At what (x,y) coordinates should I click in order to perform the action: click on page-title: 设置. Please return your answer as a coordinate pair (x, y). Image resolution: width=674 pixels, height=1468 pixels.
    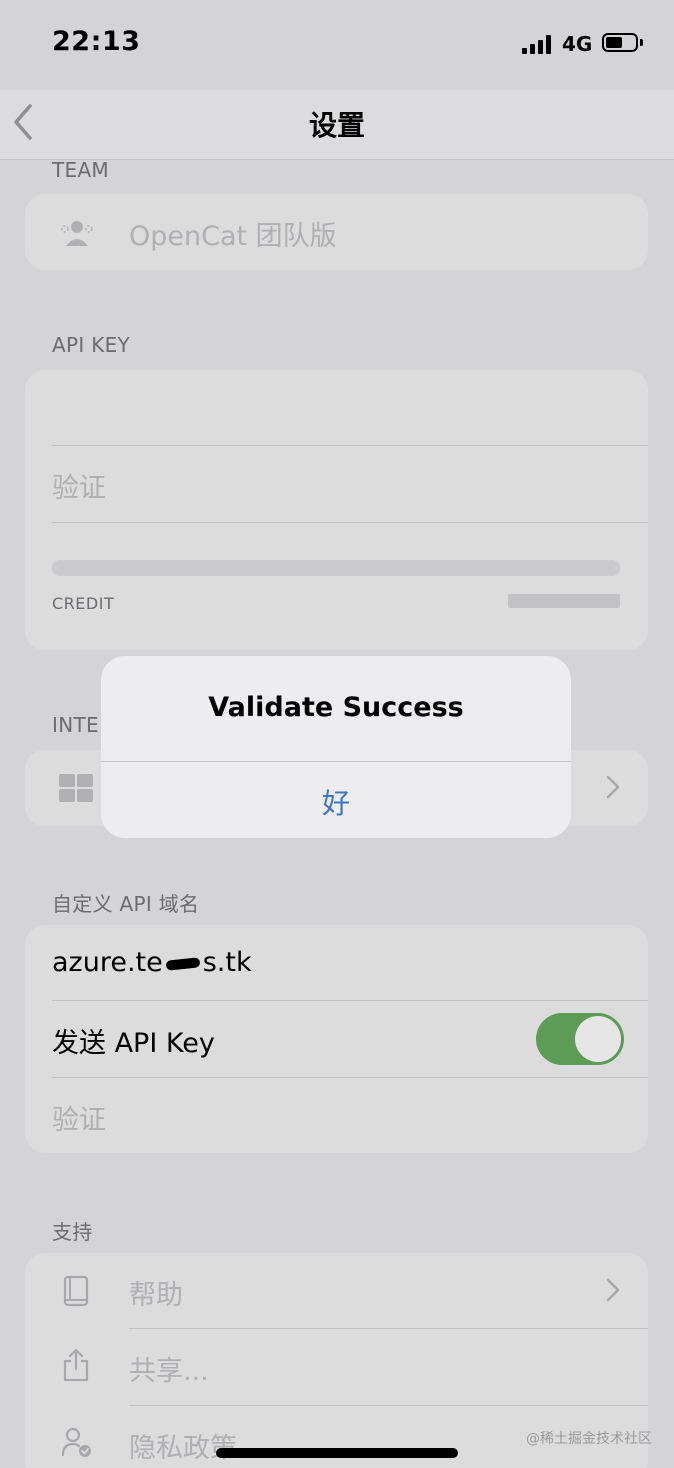
    Looking at the image, I should click on (336, 125).